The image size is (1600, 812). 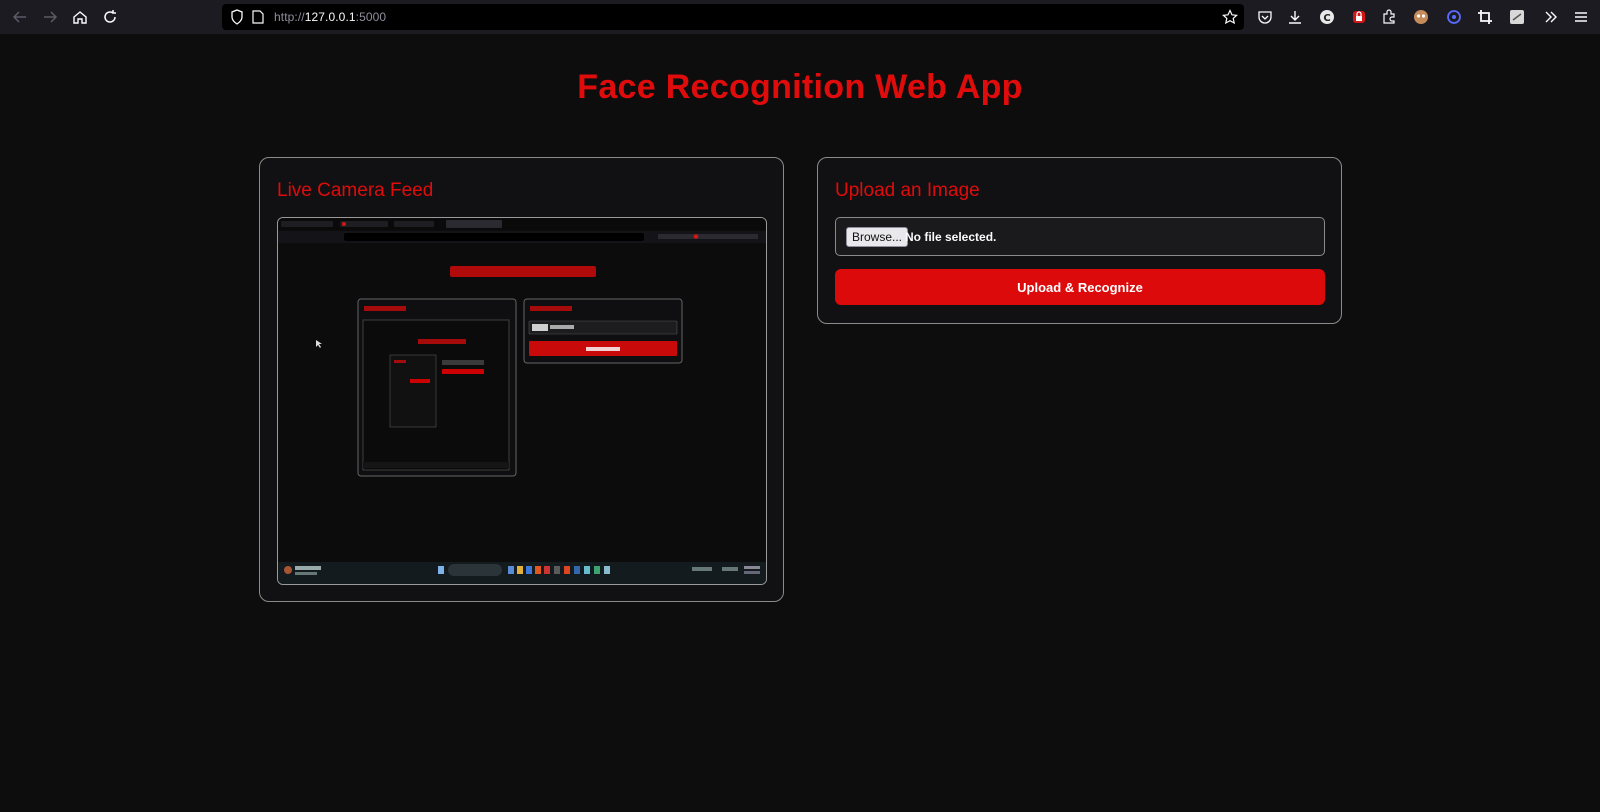 What do you see at coordinates (1230, 19) in the screenshot?
I see `bookmark-star-icon` at bounding box center [1230, 19].